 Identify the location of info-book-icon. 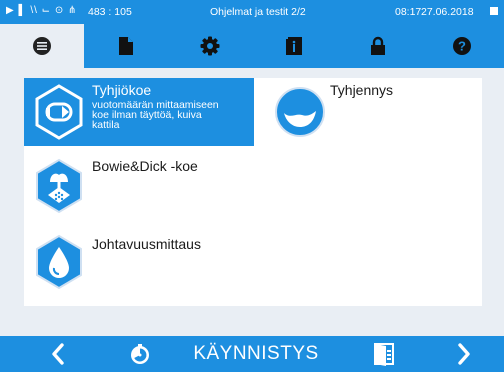
(294, 46).